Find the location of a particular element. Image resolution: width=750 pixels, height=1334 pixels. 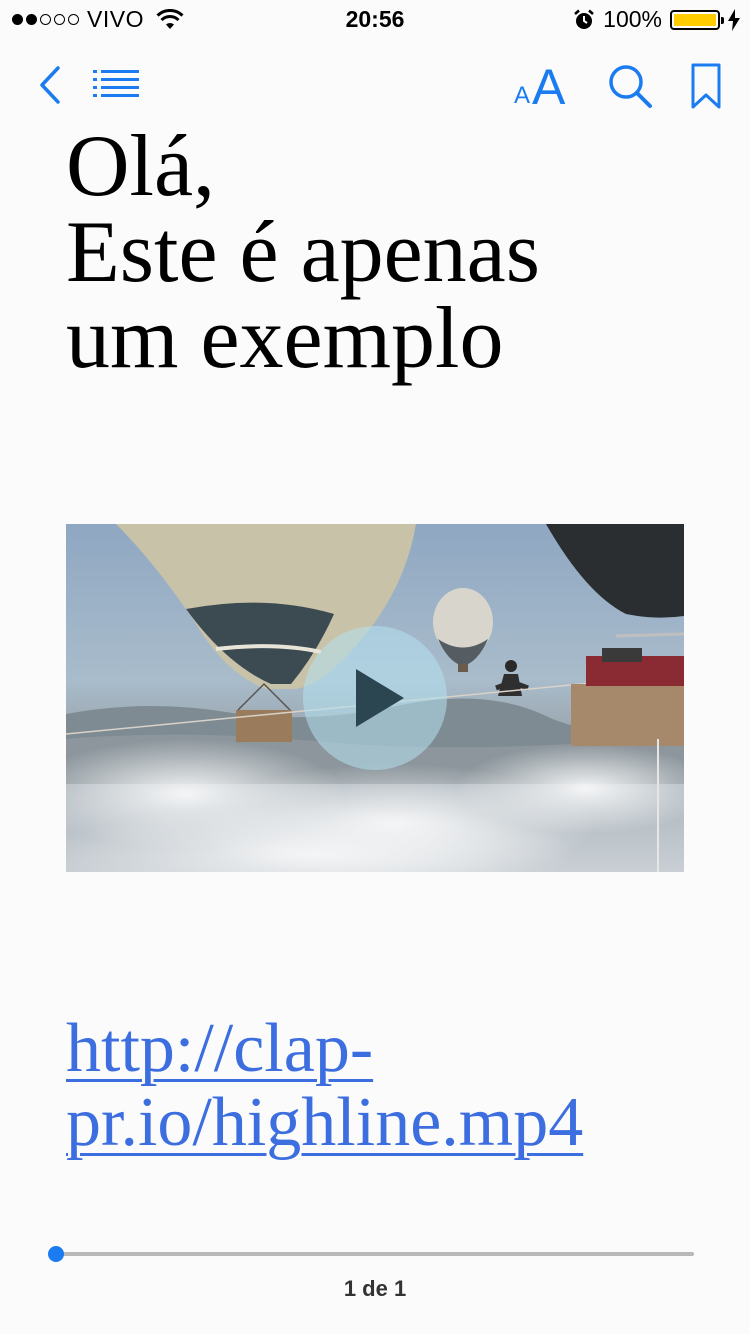

bookmark-icon is located at coordinates (706, 86).